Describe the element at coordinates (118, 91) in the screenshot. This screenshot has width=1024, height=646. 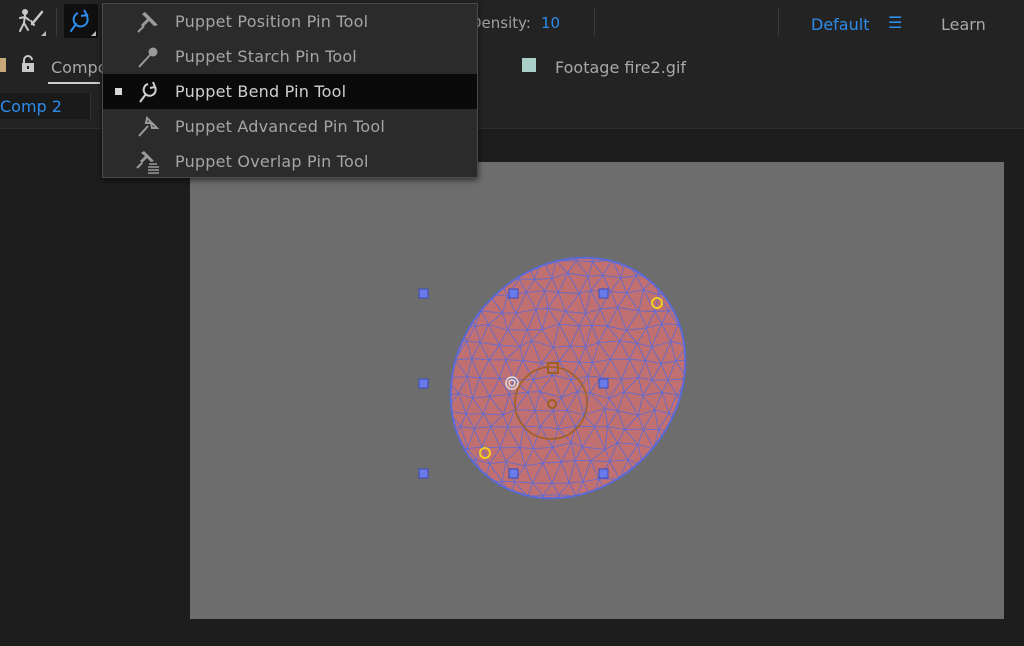
I see `selected-bullet` at that location.